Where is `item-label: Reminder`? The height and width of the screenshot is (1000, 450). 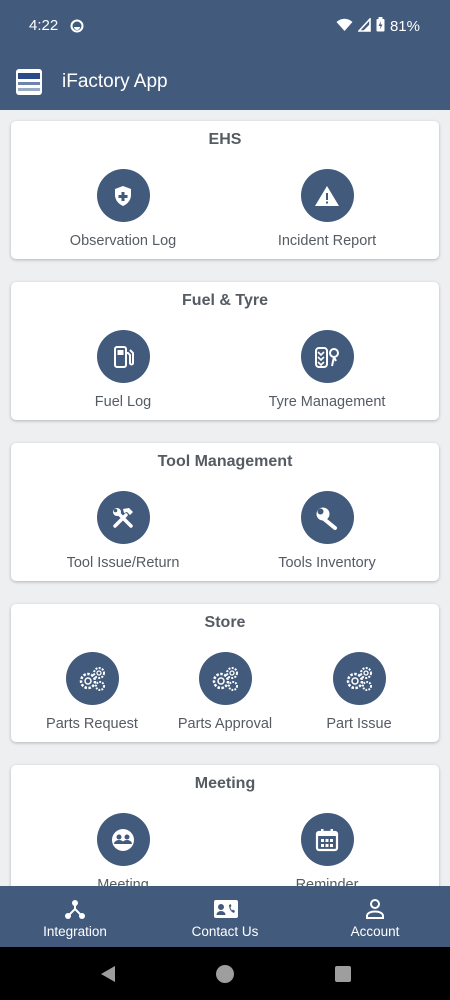
item-label: Reminder is located at coordinates (327, 881).